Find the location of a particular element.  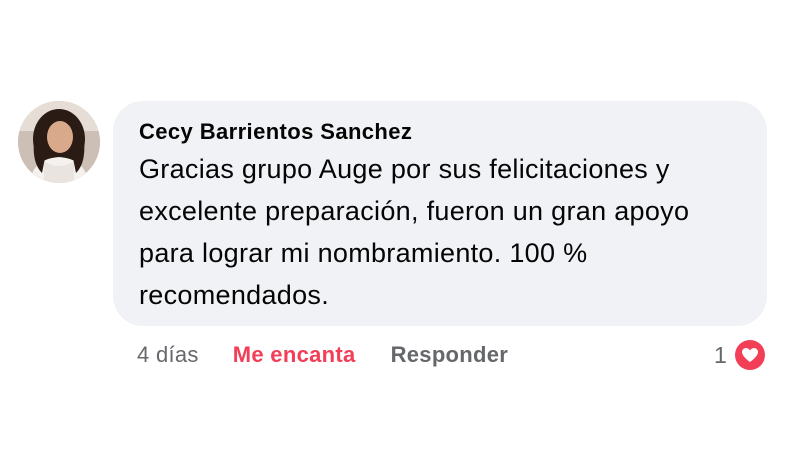

reaction-count: 1 is located at coordinates (720, 354).